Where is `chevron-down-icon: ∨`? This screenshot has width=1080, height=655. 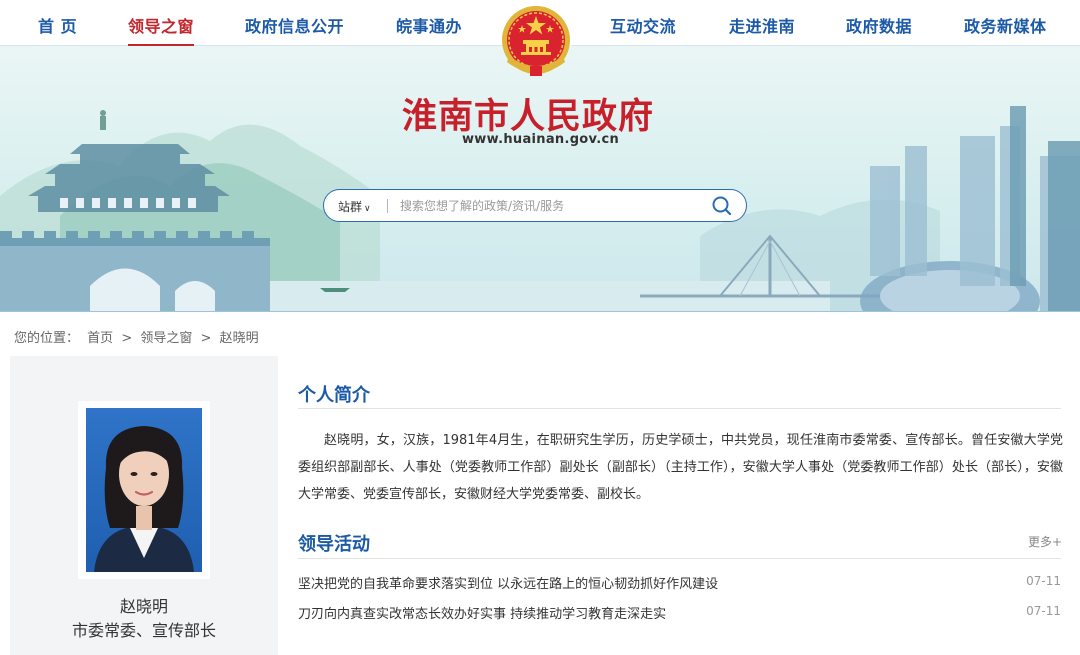 chevron-down-icon: ∨ is located at coordinates (367, 209).